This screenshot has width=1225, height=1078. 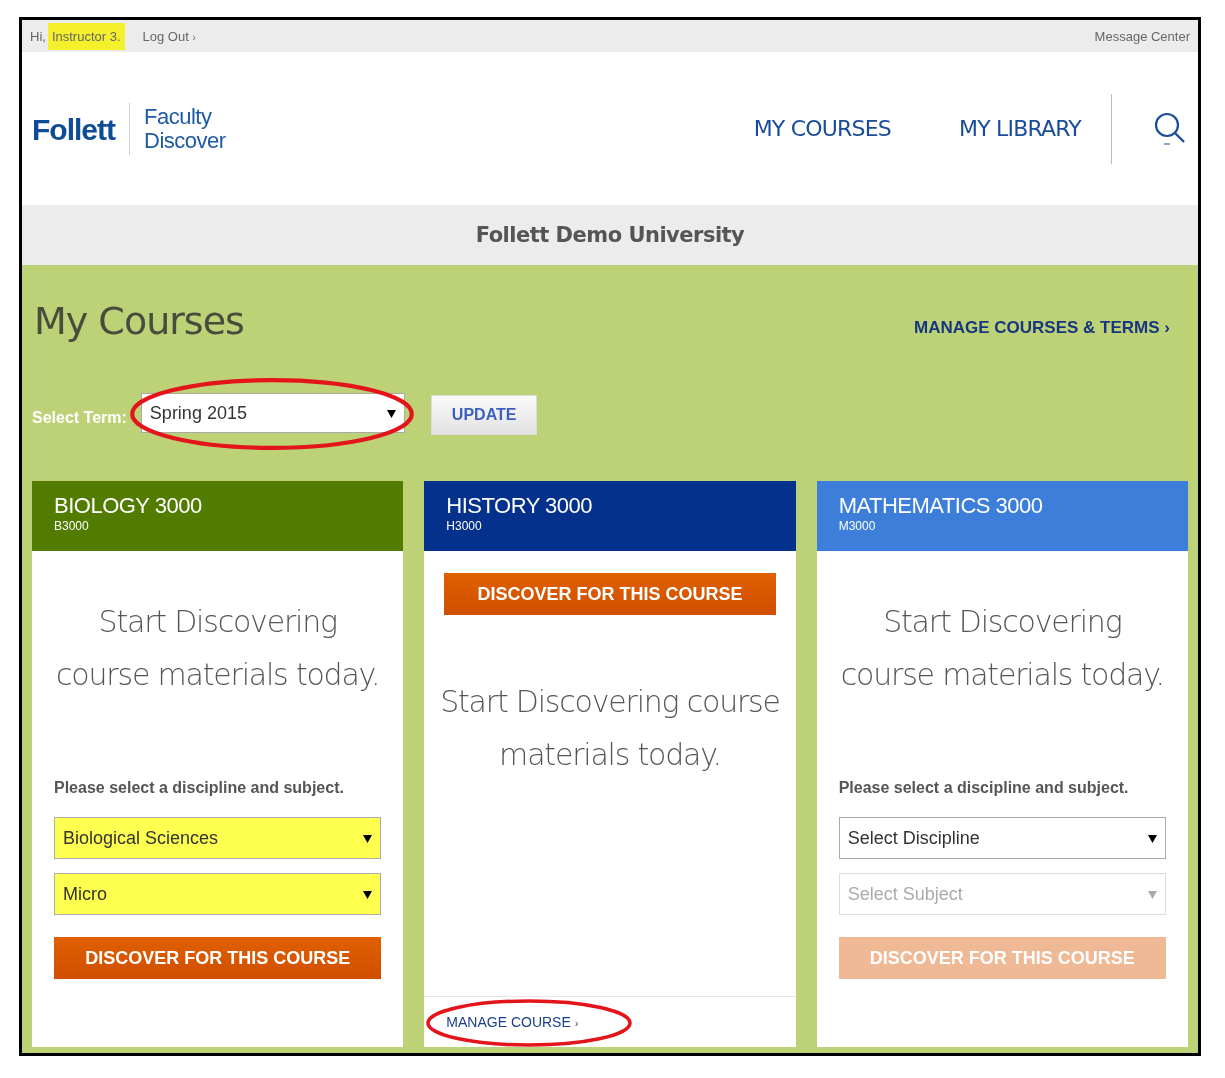 I want to click on course-title: HISTORY 3000, so click(x=519, y=506).